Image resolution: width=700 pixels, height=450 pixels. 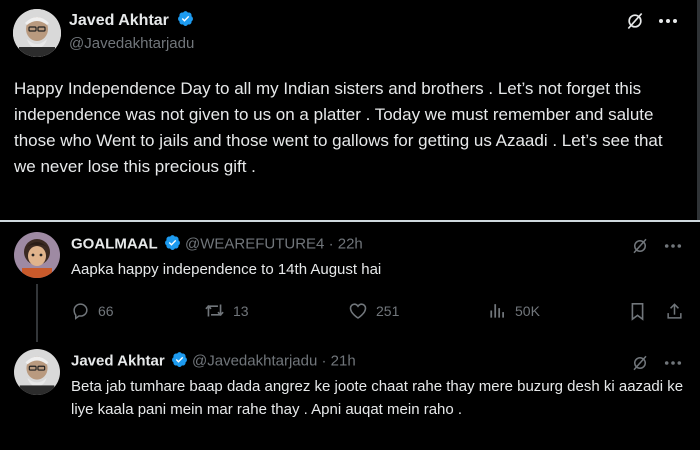 I want to click on reply-2-handle: @Javedakhtarjadu, so click(x=254, y=360).